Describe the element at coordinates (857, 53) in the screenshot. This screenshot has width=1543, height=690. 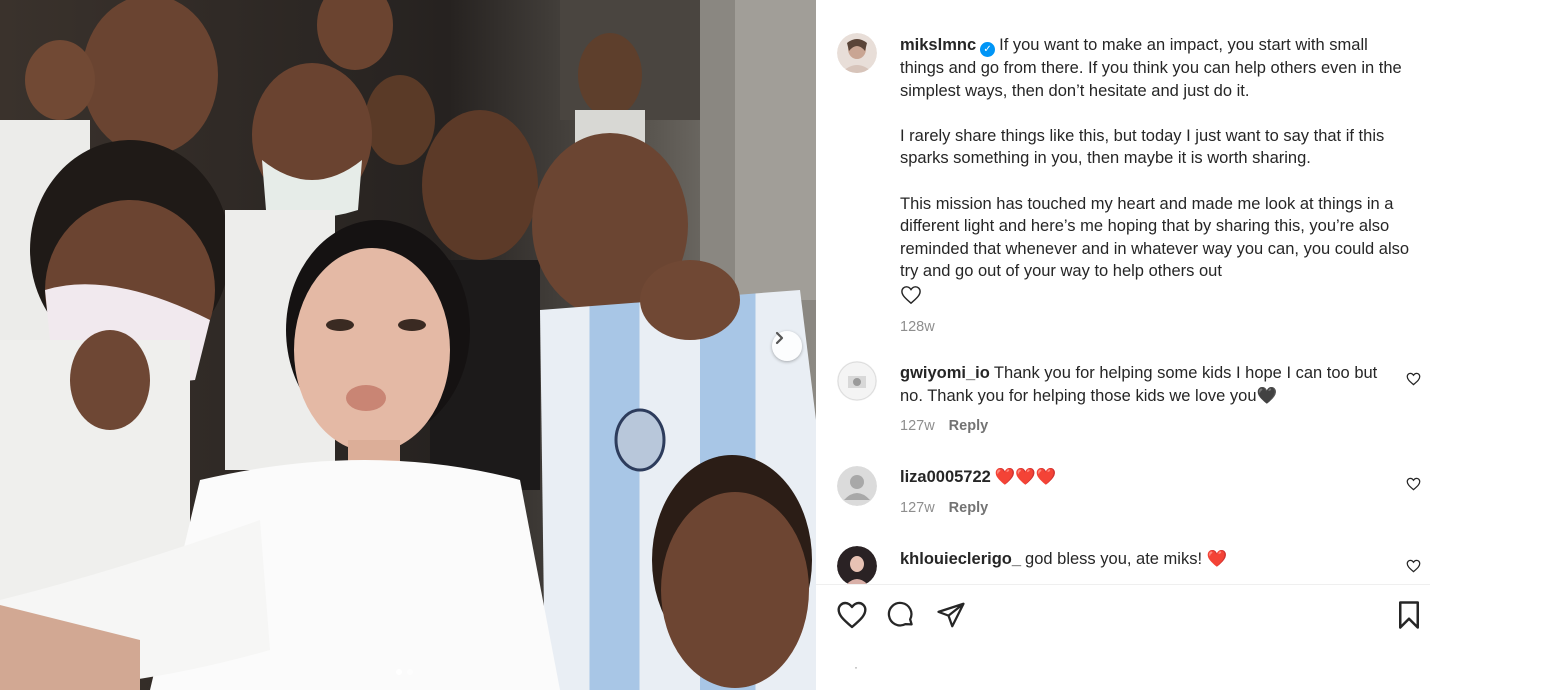
I see `author-avatar` at that location.